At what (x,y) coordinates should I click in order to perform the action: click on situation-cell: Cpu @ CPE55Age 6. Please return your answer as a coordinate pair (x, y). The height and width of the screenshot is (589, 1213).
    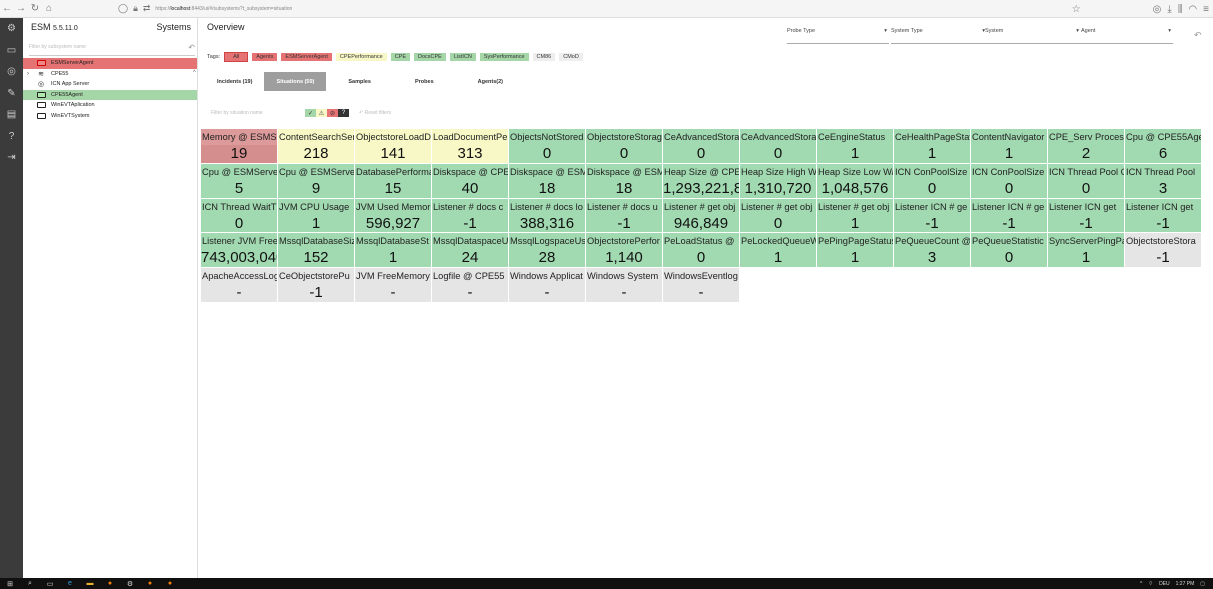
    Looking at the image, I should click on (1163, 146).